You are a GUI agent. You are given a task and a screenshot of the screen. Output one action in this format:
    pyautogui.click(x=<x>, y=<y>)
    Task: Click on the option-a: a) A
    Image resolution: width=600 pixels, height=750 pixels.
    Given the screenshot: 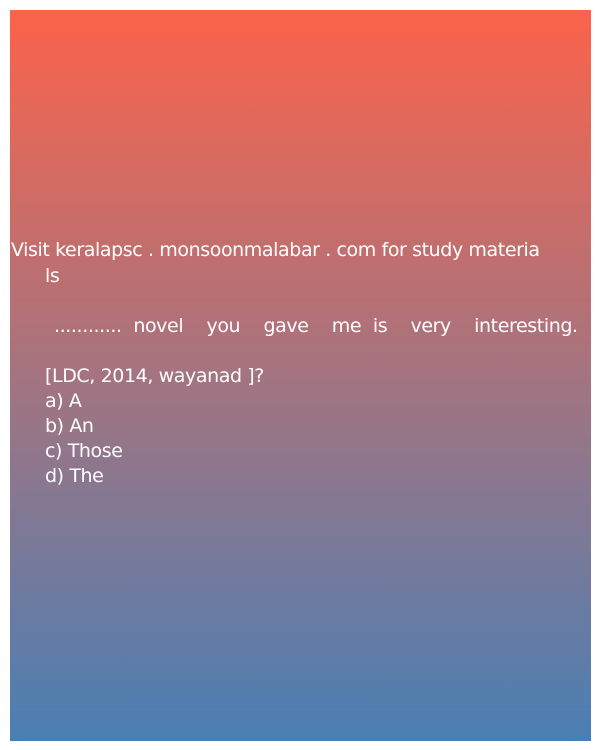 What is the action you would take?
    pyautogui.click(x=63, y=401)
    